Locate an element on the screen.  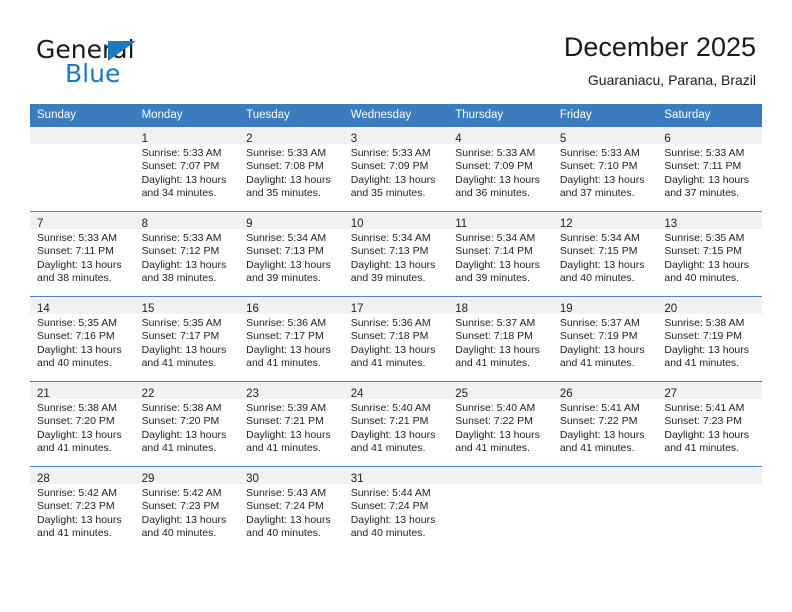
sunrise-text: Sunrise: 5:42 AM is located at coordinates (181, 493).